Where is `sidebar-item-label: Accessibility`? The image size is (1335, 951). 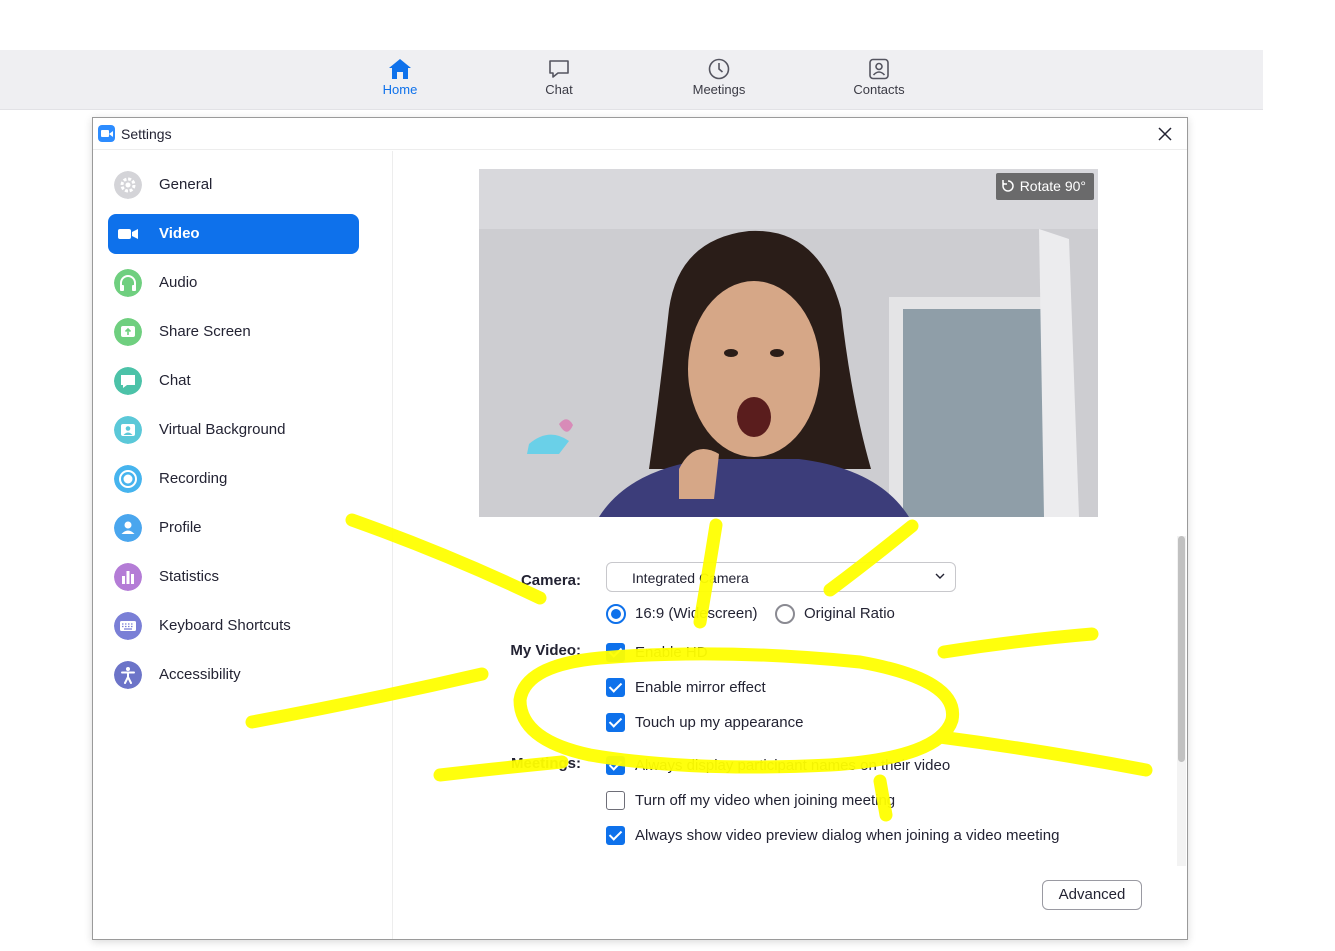
sidebar-item-label: Accessibility is located at coordinates (200, 674).